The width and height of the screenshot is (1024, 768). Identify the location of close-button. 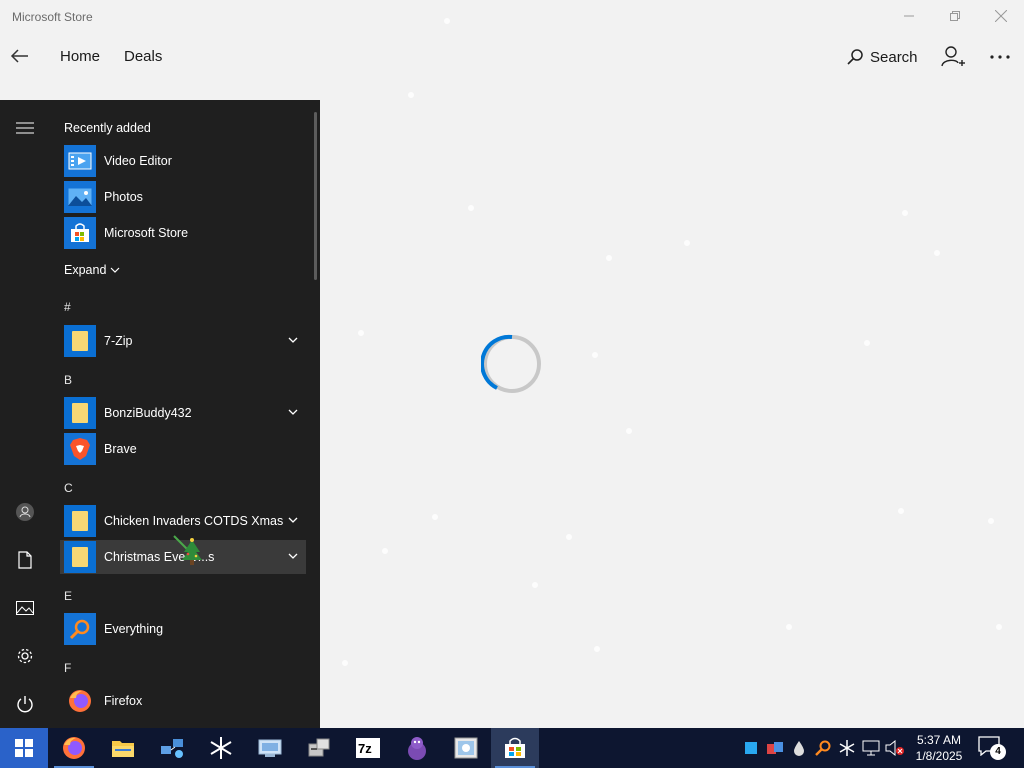
(1001, 16).